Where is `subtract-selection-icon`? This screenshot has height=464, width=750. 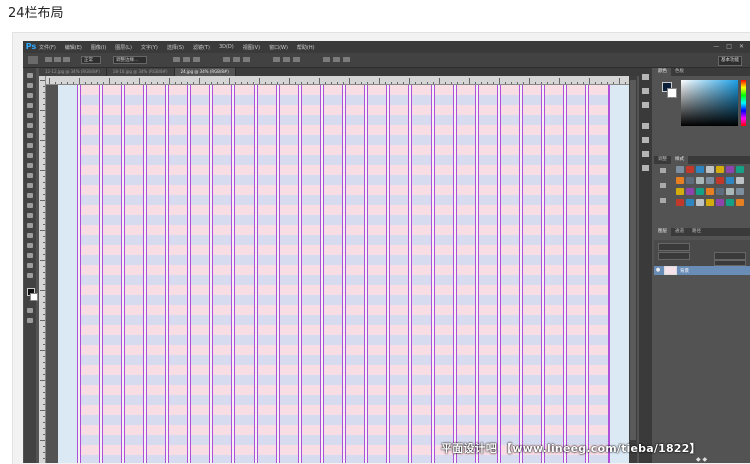 subtract-selection-icon is located at coordinates (66, 59).